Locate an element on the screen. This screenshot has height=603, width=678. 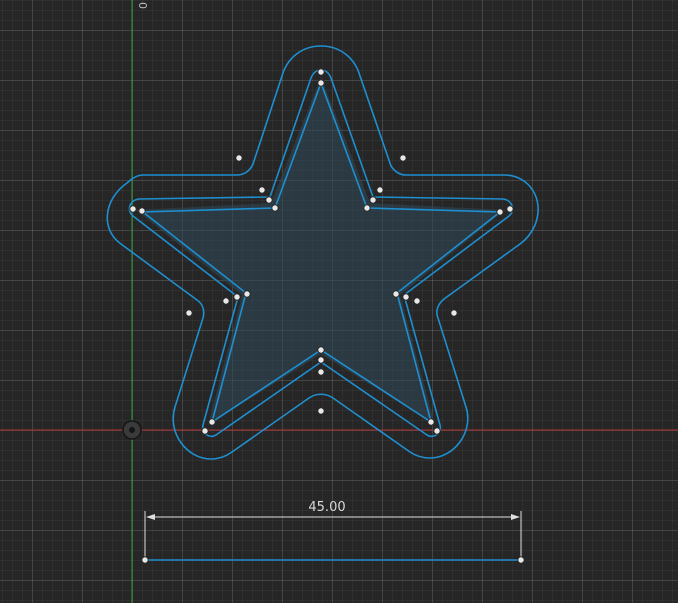
dimension-value: 45.00 is located at coordinates (326, 507).